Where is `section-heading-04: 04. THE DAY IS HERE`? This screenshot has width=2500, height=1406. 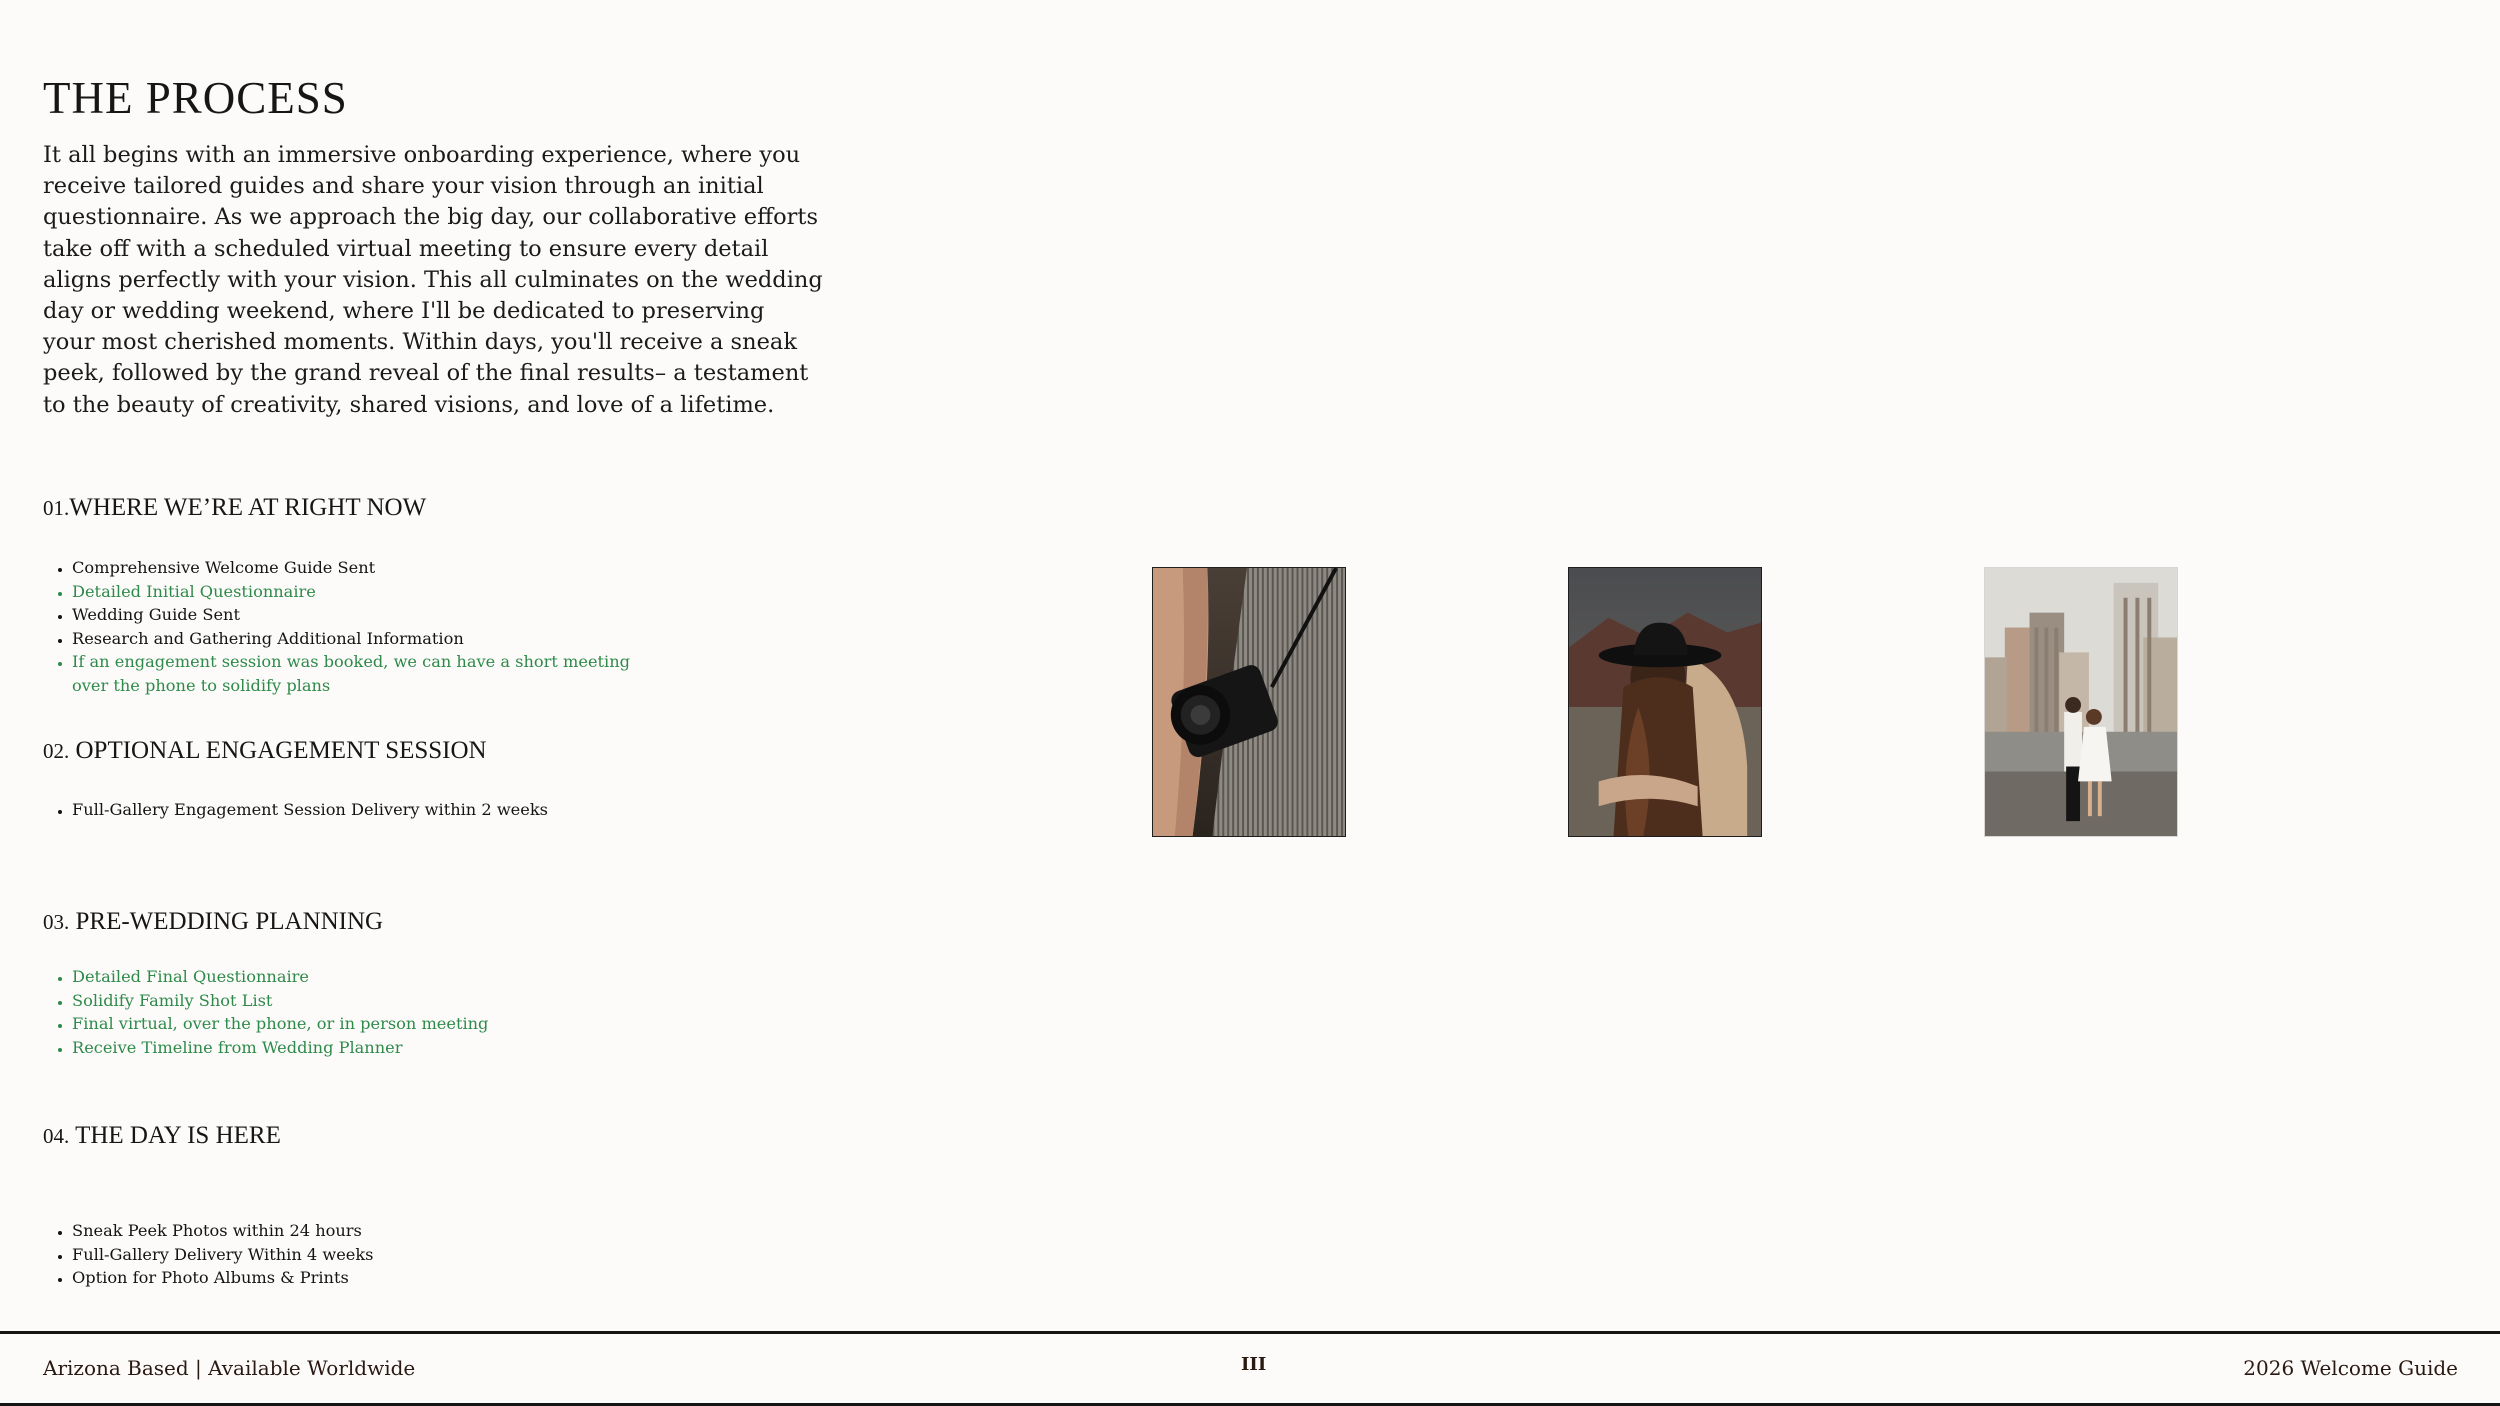 section-heading-04: 04. THE DAY IS HERE is located at coordinates (162, 1136).